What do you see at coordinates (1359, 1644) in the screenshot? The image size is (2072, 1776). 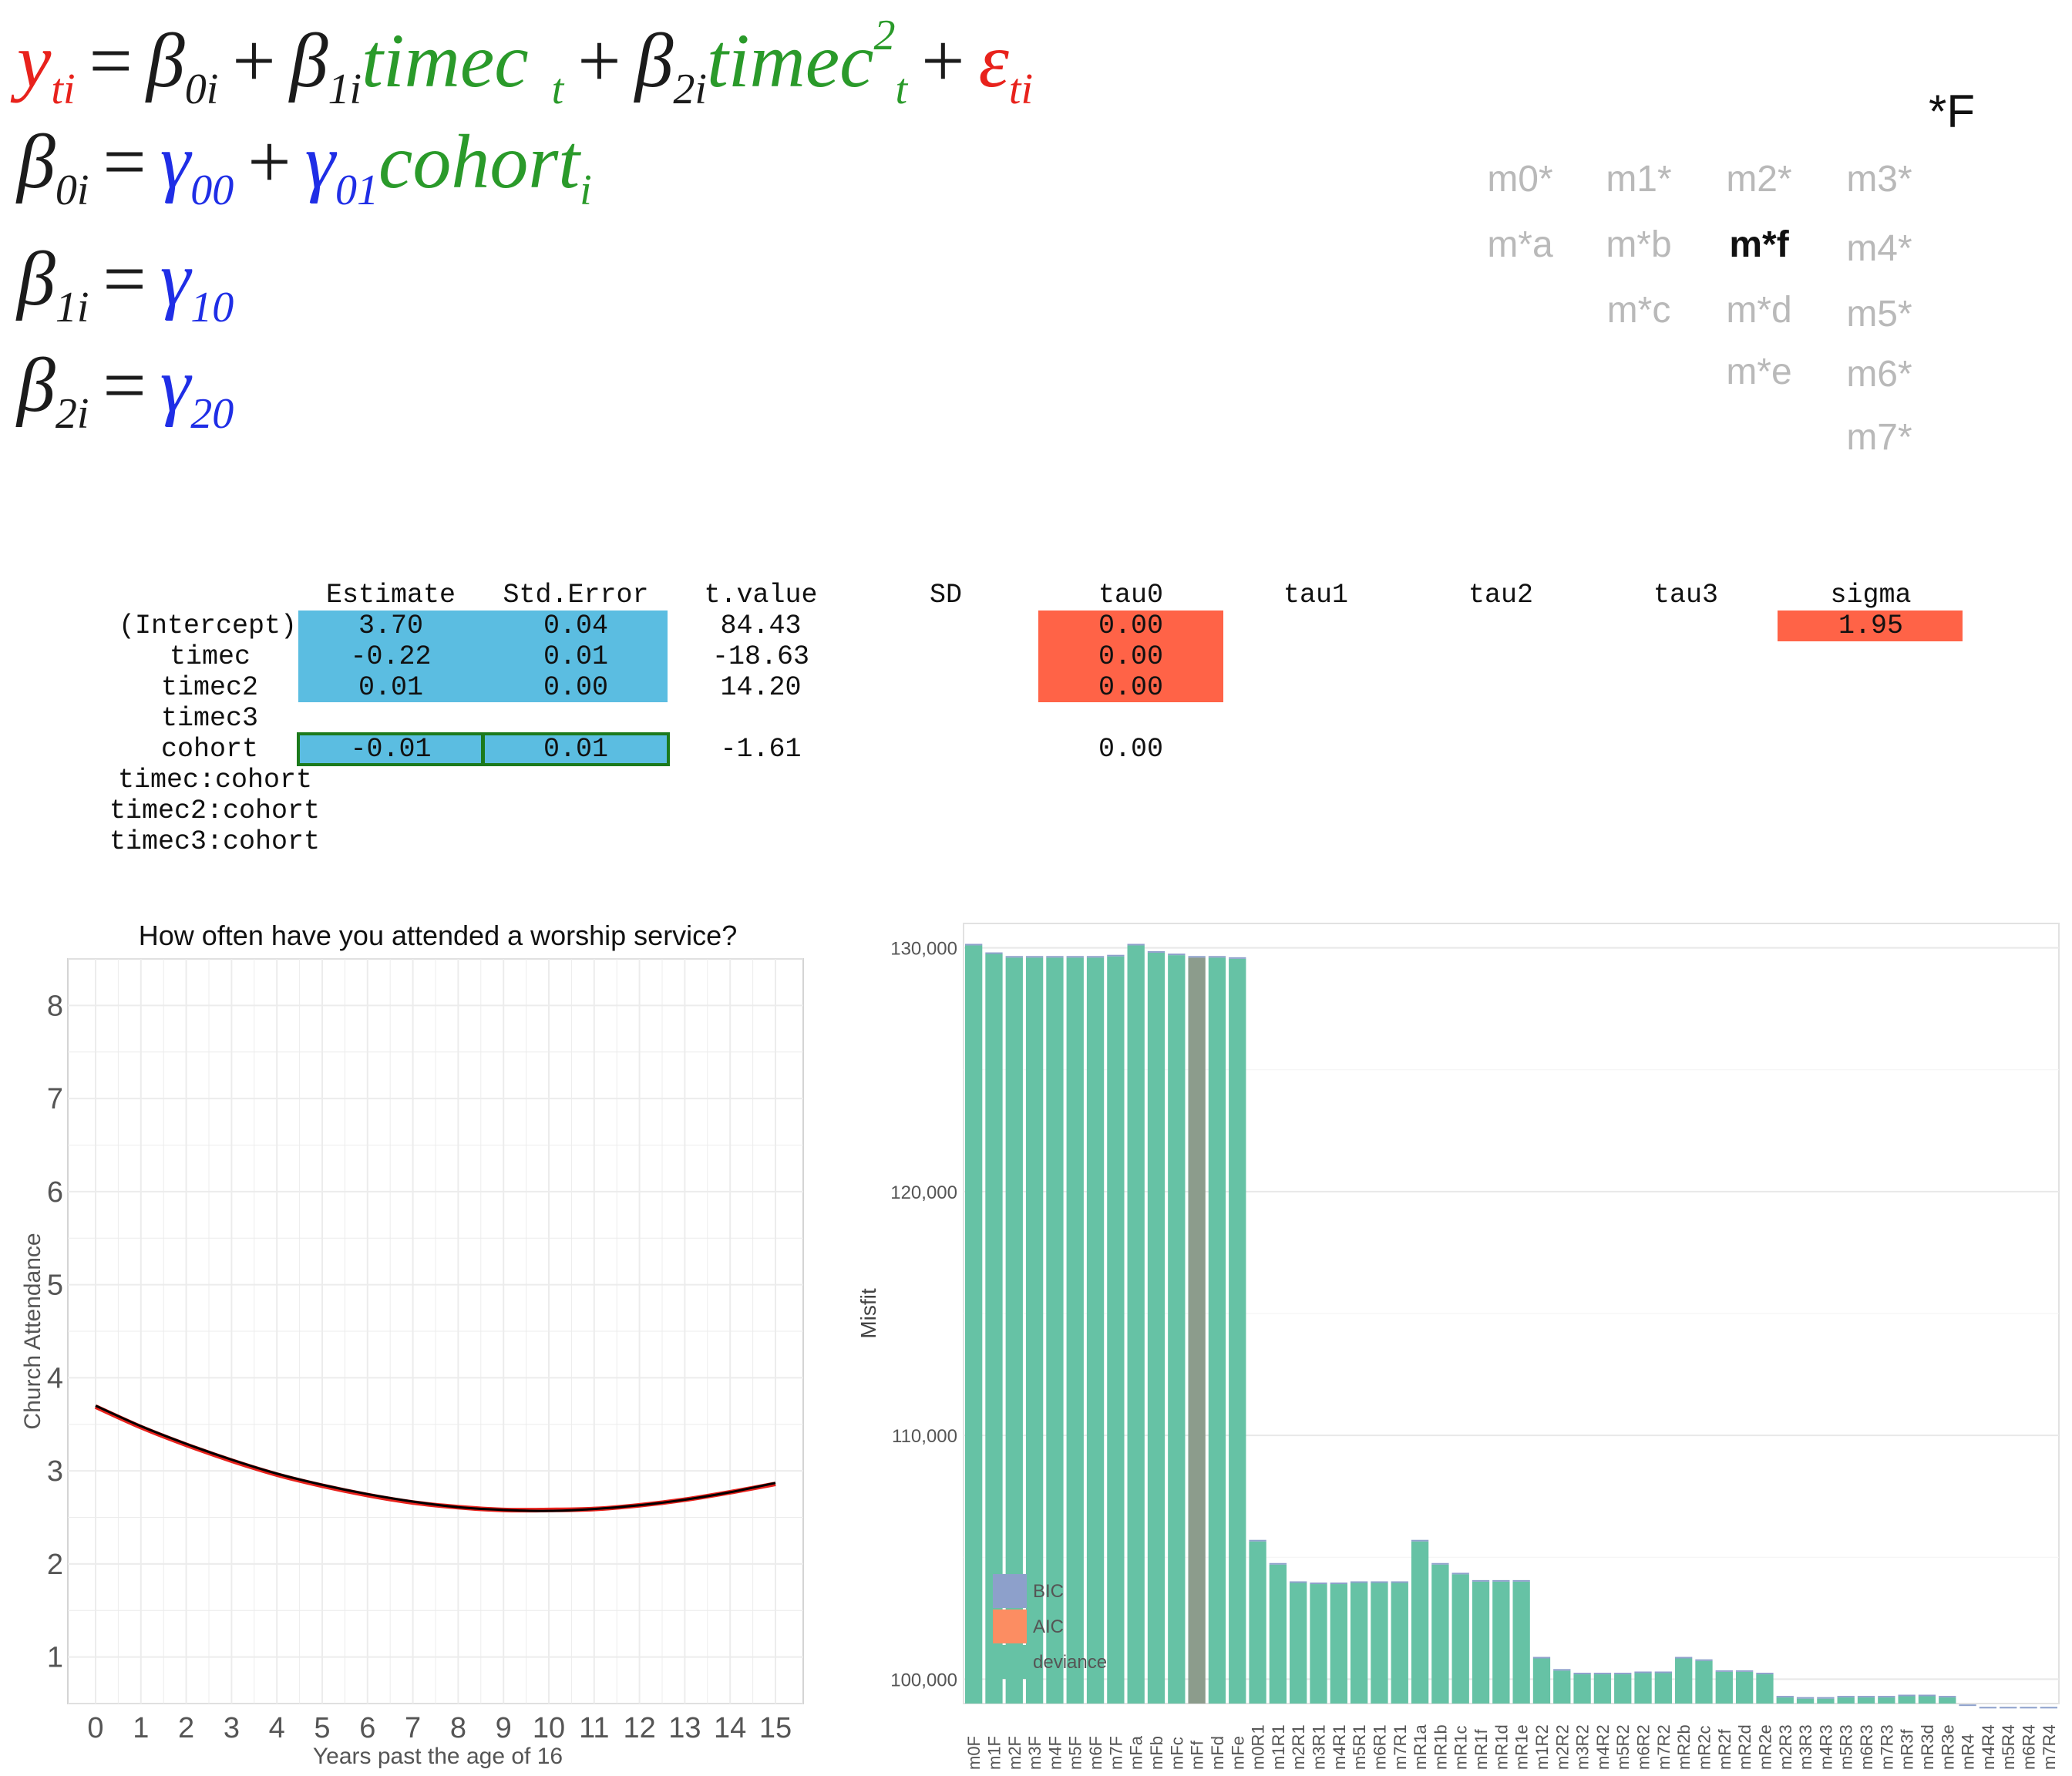 I see `bar-m5R1` at bounding box center [1359, 1644].